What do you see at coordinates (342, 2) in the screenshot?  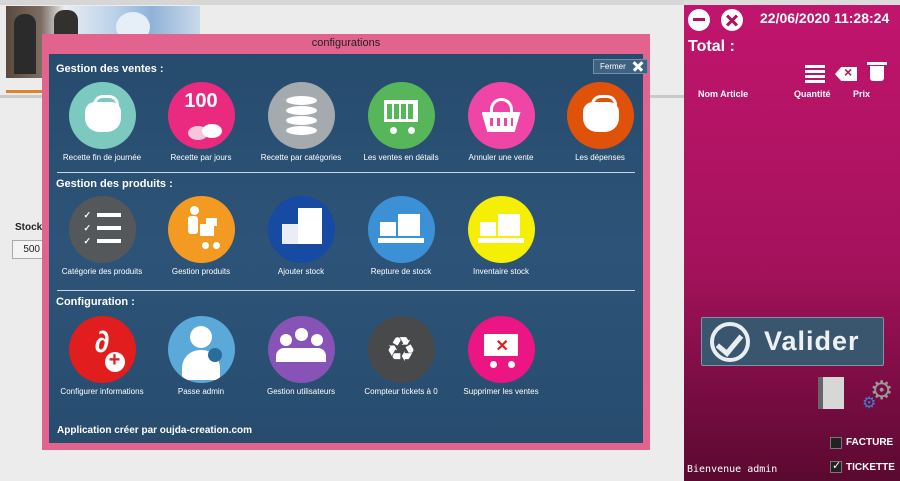 I see `top-strip` at bounding box center [342, 2].